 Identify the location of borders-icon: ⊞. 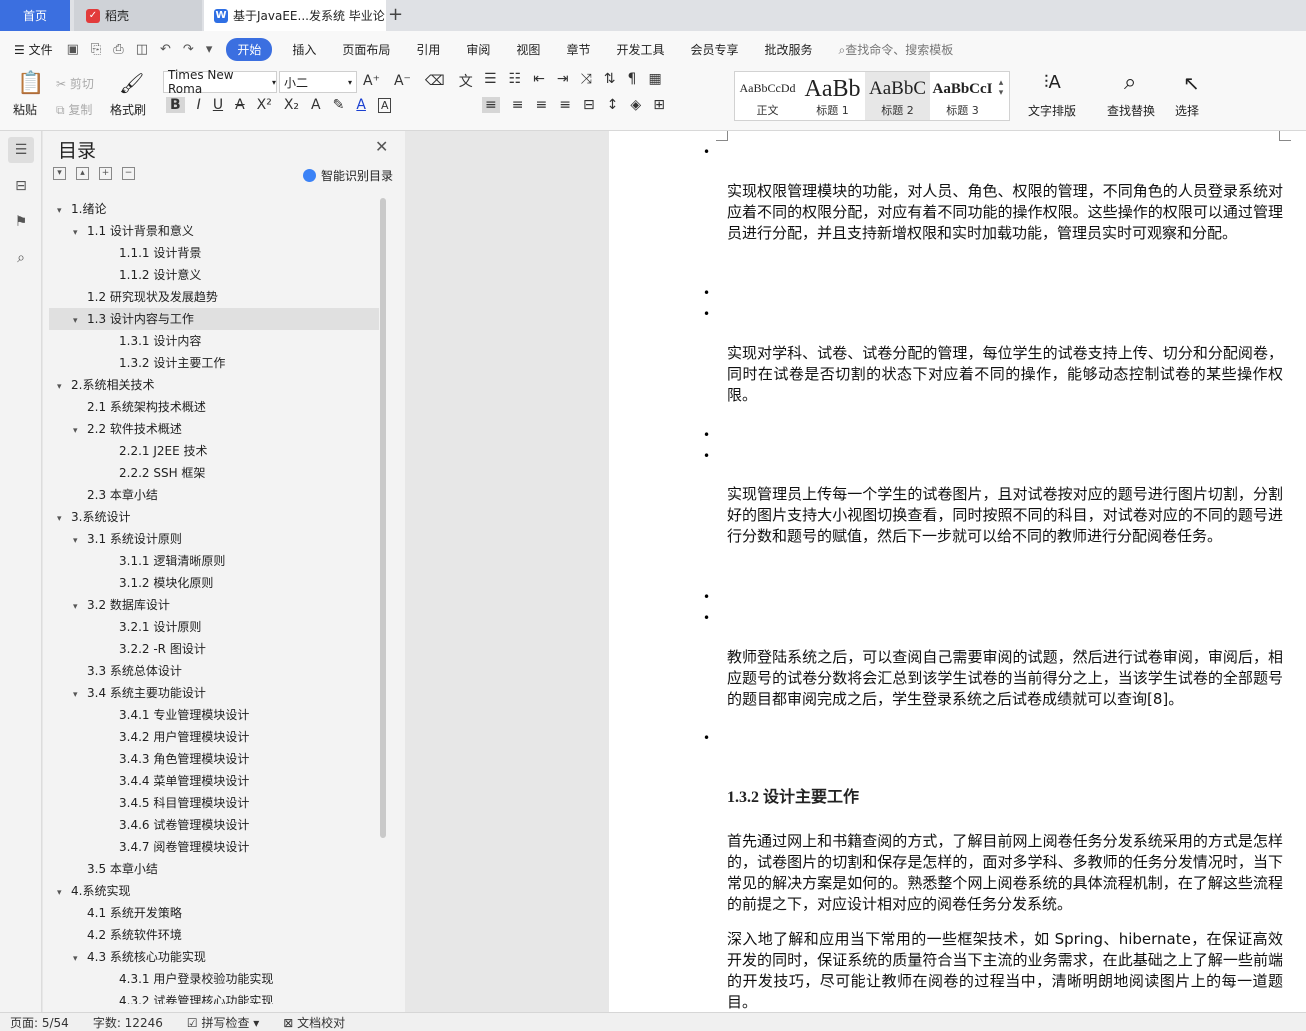
(659, 105).